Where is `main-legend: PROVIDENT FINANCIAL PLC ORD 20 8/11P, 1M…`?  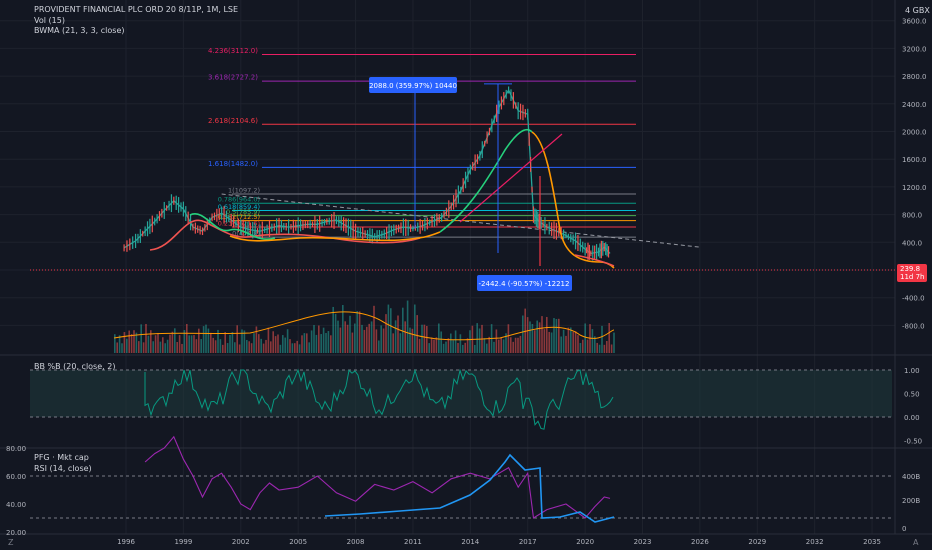 main-legend: PROVIDENT FINANCIAL PLC ORD 20 8/11P, 1M… is located at coordinates (136, 21).